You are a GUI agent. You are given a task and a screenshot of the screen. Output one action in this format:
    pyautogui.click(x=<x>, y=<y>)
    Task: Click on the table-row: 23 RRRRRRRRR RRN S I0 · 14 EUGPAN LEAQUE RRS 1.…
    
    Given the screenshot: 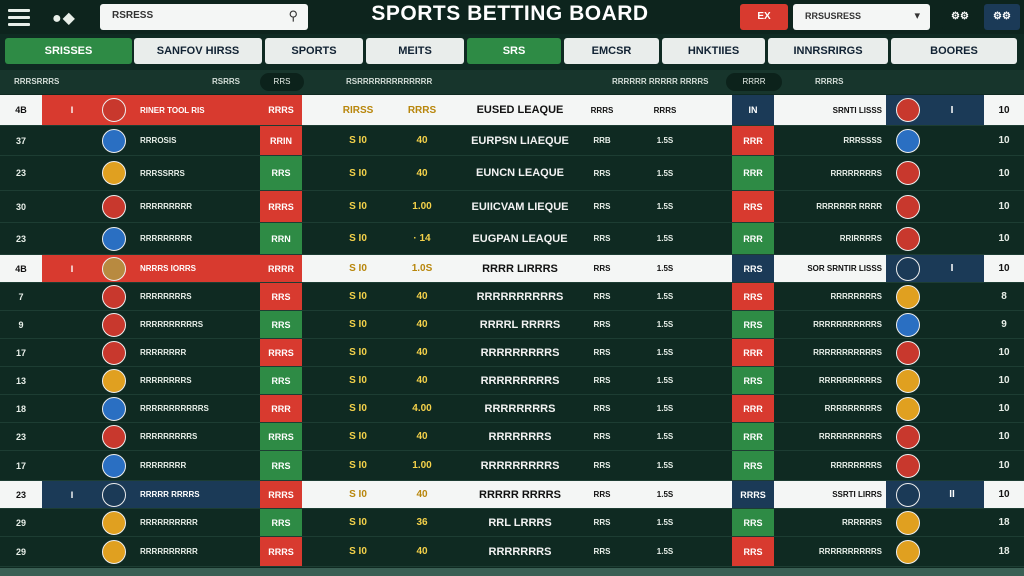 What is the action you would take?
    pyautogui.click(x=512, y=239)
    